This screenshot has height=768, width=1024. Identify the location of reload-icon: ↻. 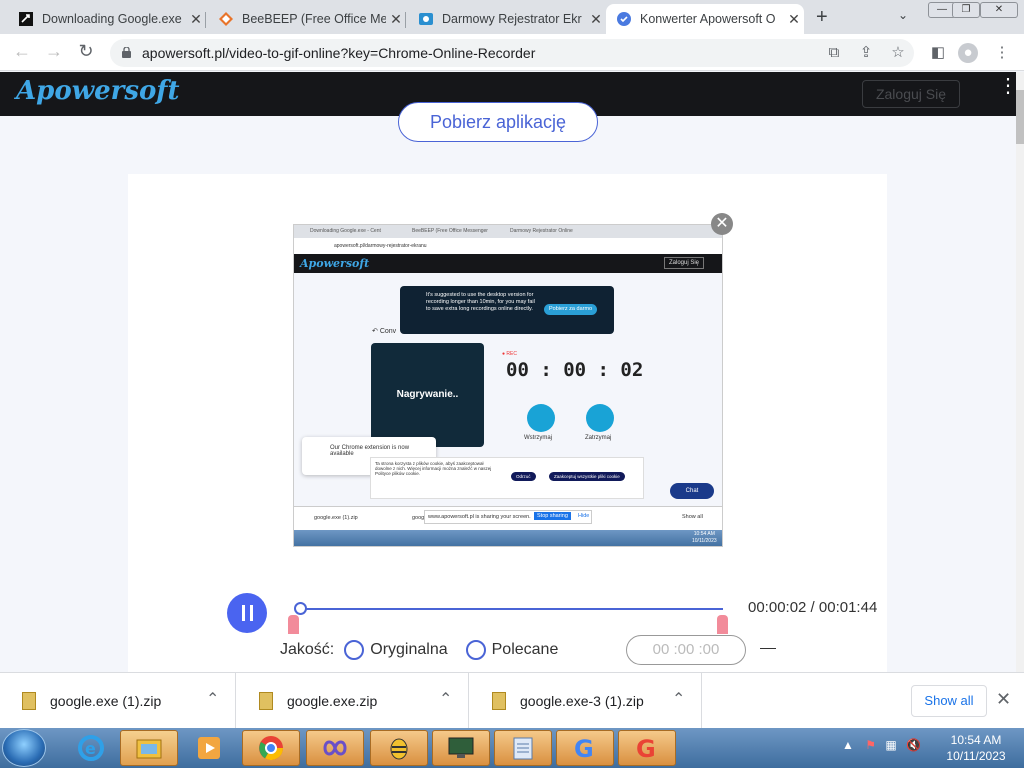
(86, 51).